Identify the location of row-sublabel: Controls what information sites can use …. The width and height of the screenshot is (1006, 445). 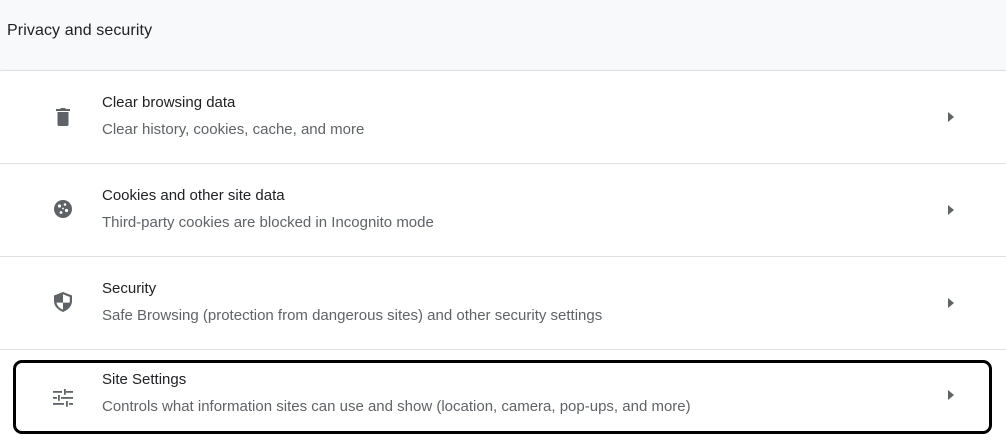
(396, 406).